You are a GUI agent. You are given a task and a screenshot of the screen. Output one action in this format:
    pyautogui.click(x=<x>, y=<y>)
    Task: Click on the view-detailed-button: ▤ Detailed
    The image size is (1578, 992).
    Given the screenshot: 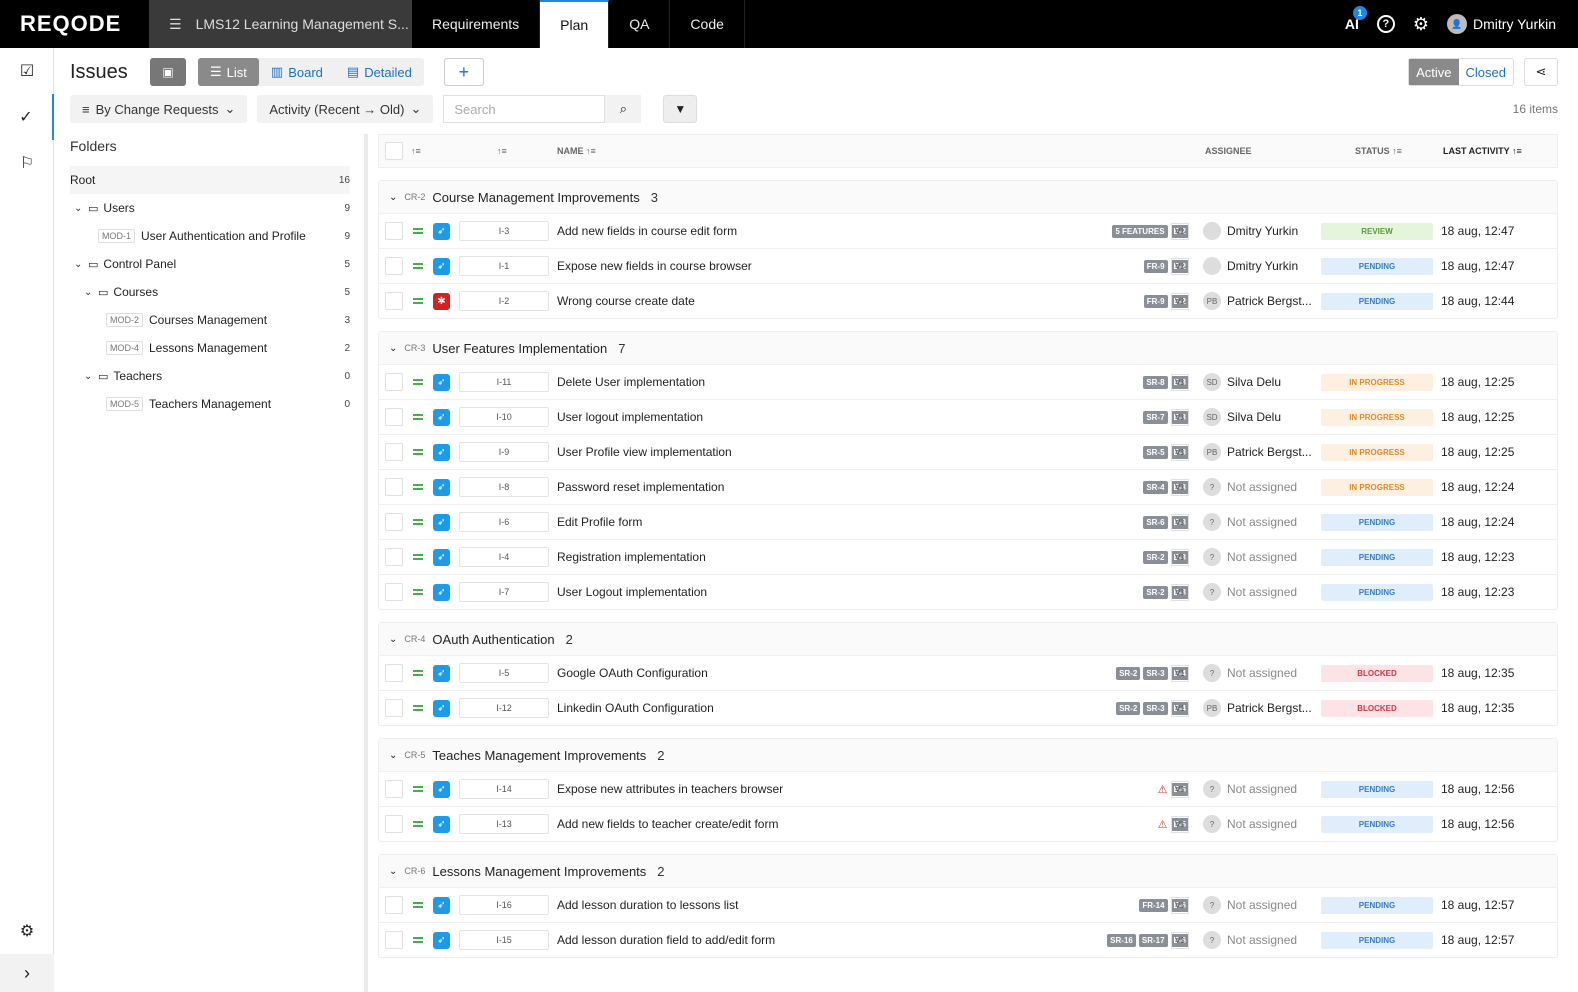 What is the action you would take?
    pyautogui.click(x=379, y=72)
    